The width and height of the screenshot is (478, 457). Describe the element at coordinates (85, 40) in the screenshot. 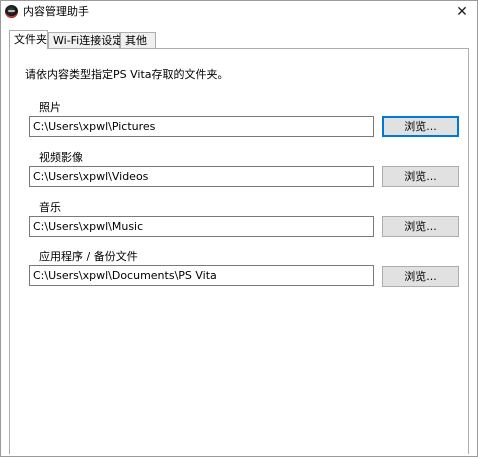

I see `tab-wifi-settings: Wi-Fi连接设定` at that location.